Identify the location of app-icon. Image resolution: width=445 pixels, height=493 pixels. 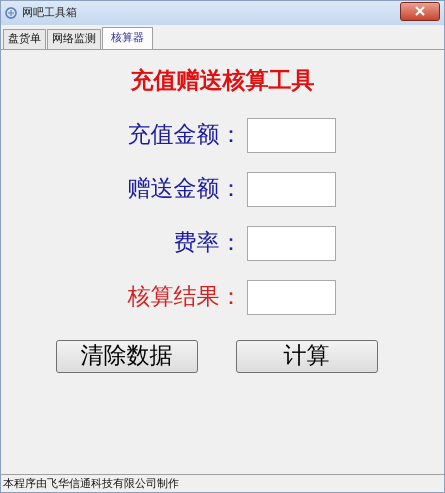
(11, 13).